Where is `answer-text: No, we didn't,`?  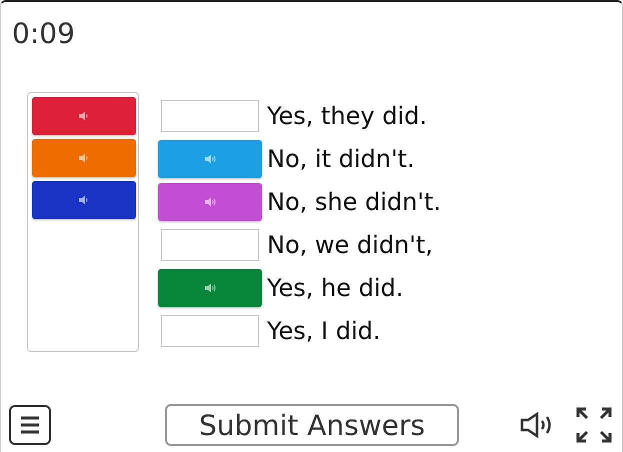
answer-text: No, we didn't, is located at coordinates (350, 244).